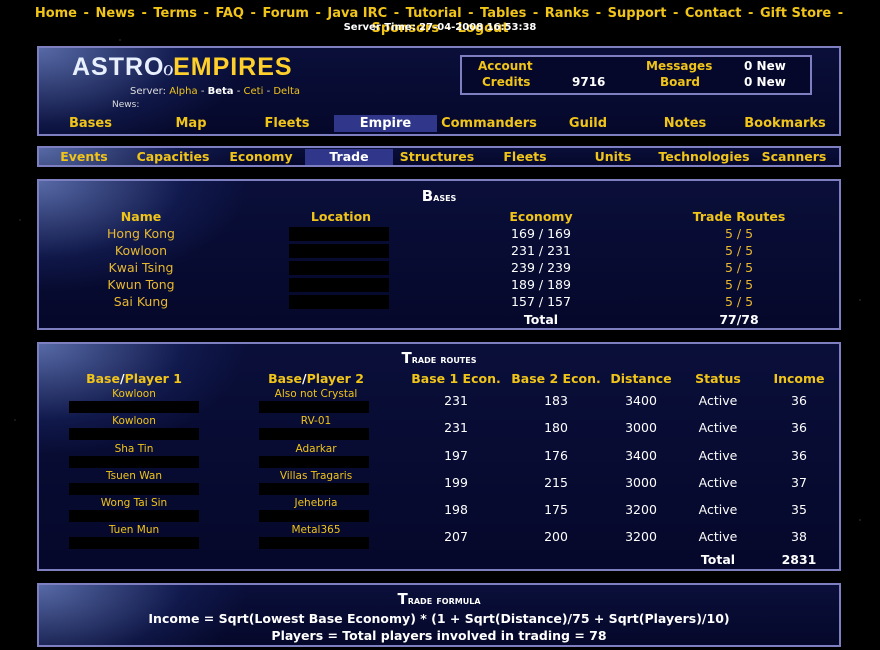  I want to click on route-distance: 3000, so click(641, 482).